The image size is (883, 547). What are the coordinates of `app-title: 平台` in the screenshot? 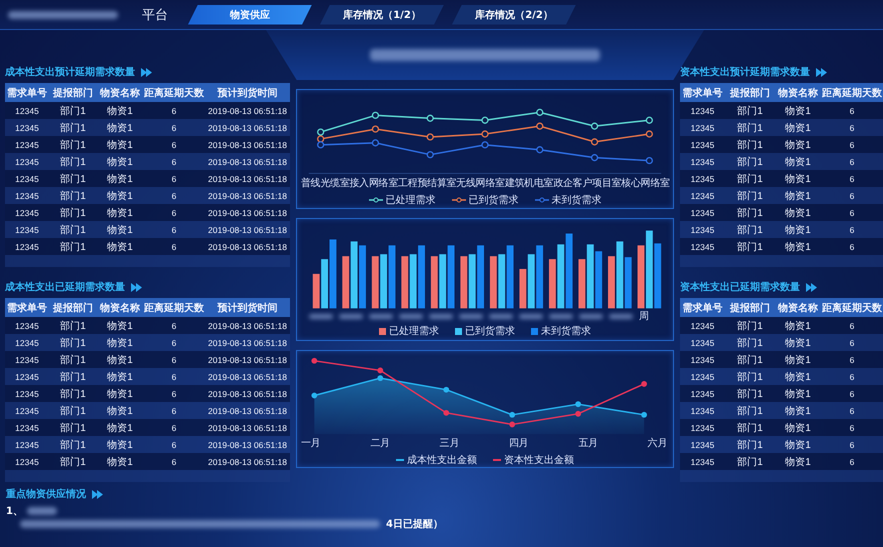 It's located at (155, 15).